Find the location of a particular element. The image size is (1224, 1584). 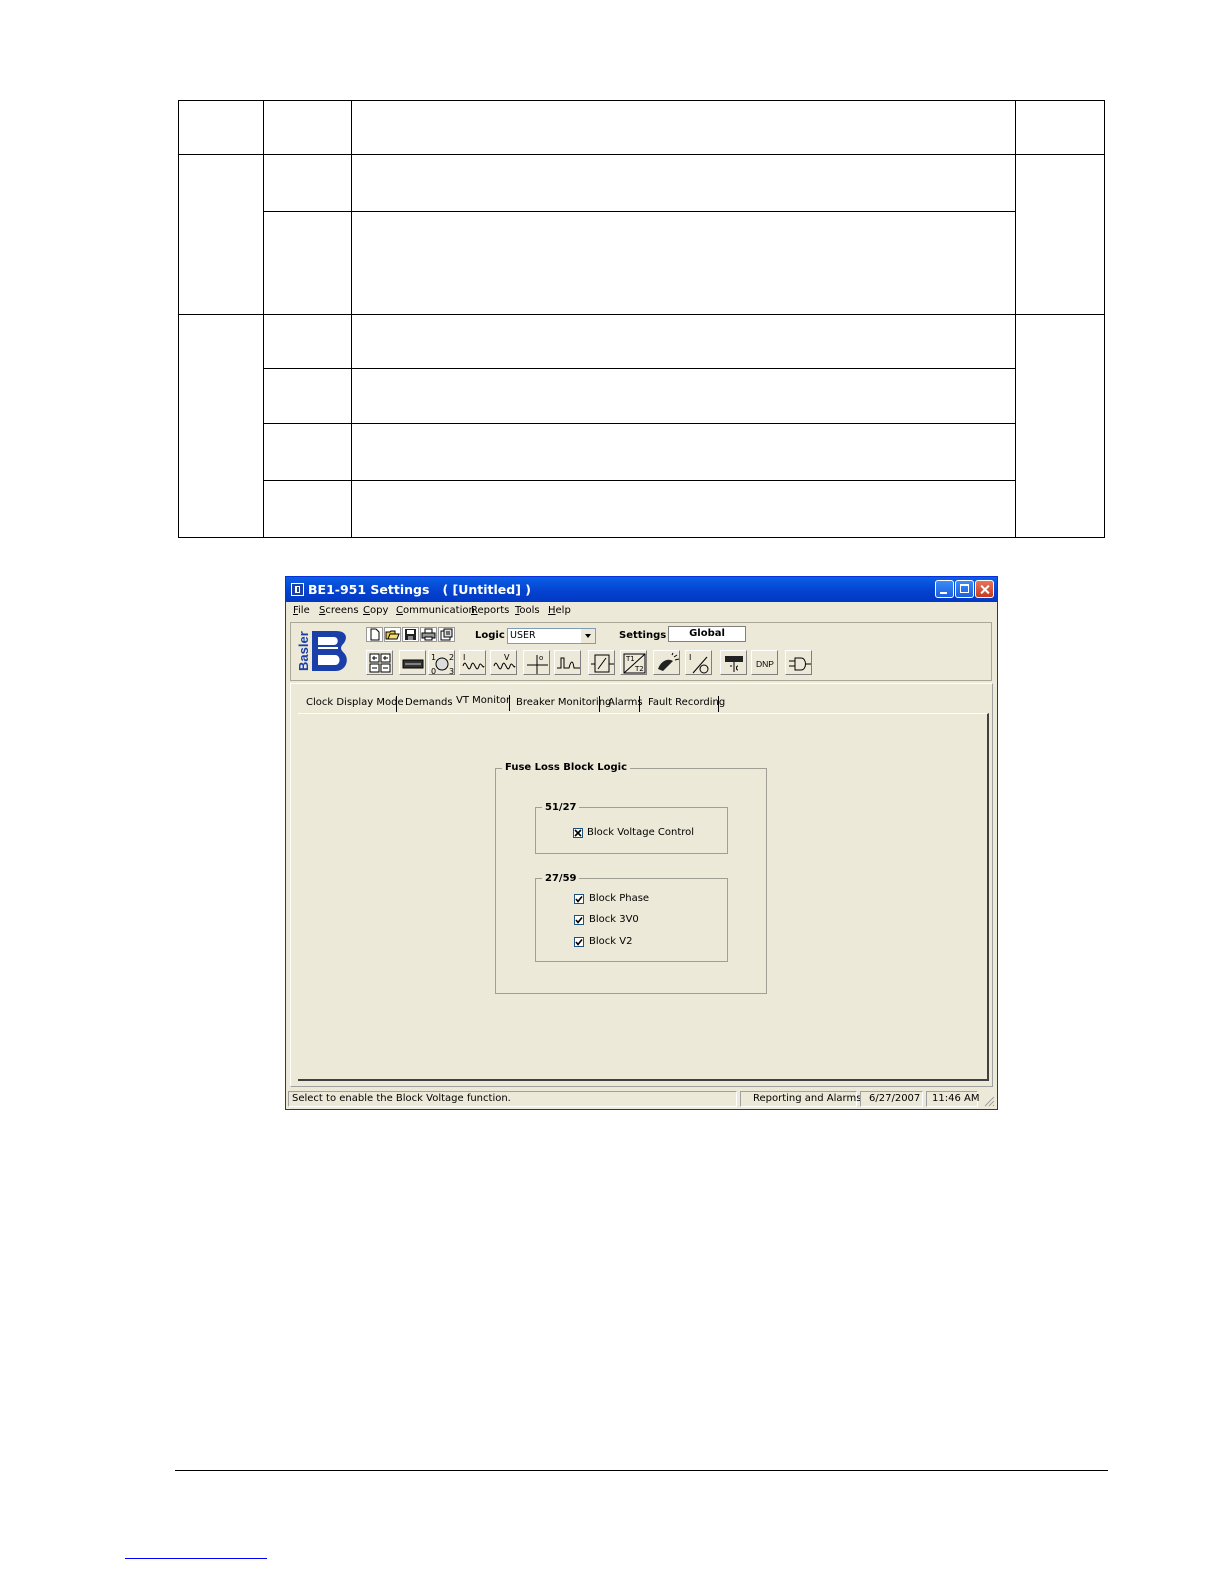

menu-reports: Reports is located at coordinates (490, 610).